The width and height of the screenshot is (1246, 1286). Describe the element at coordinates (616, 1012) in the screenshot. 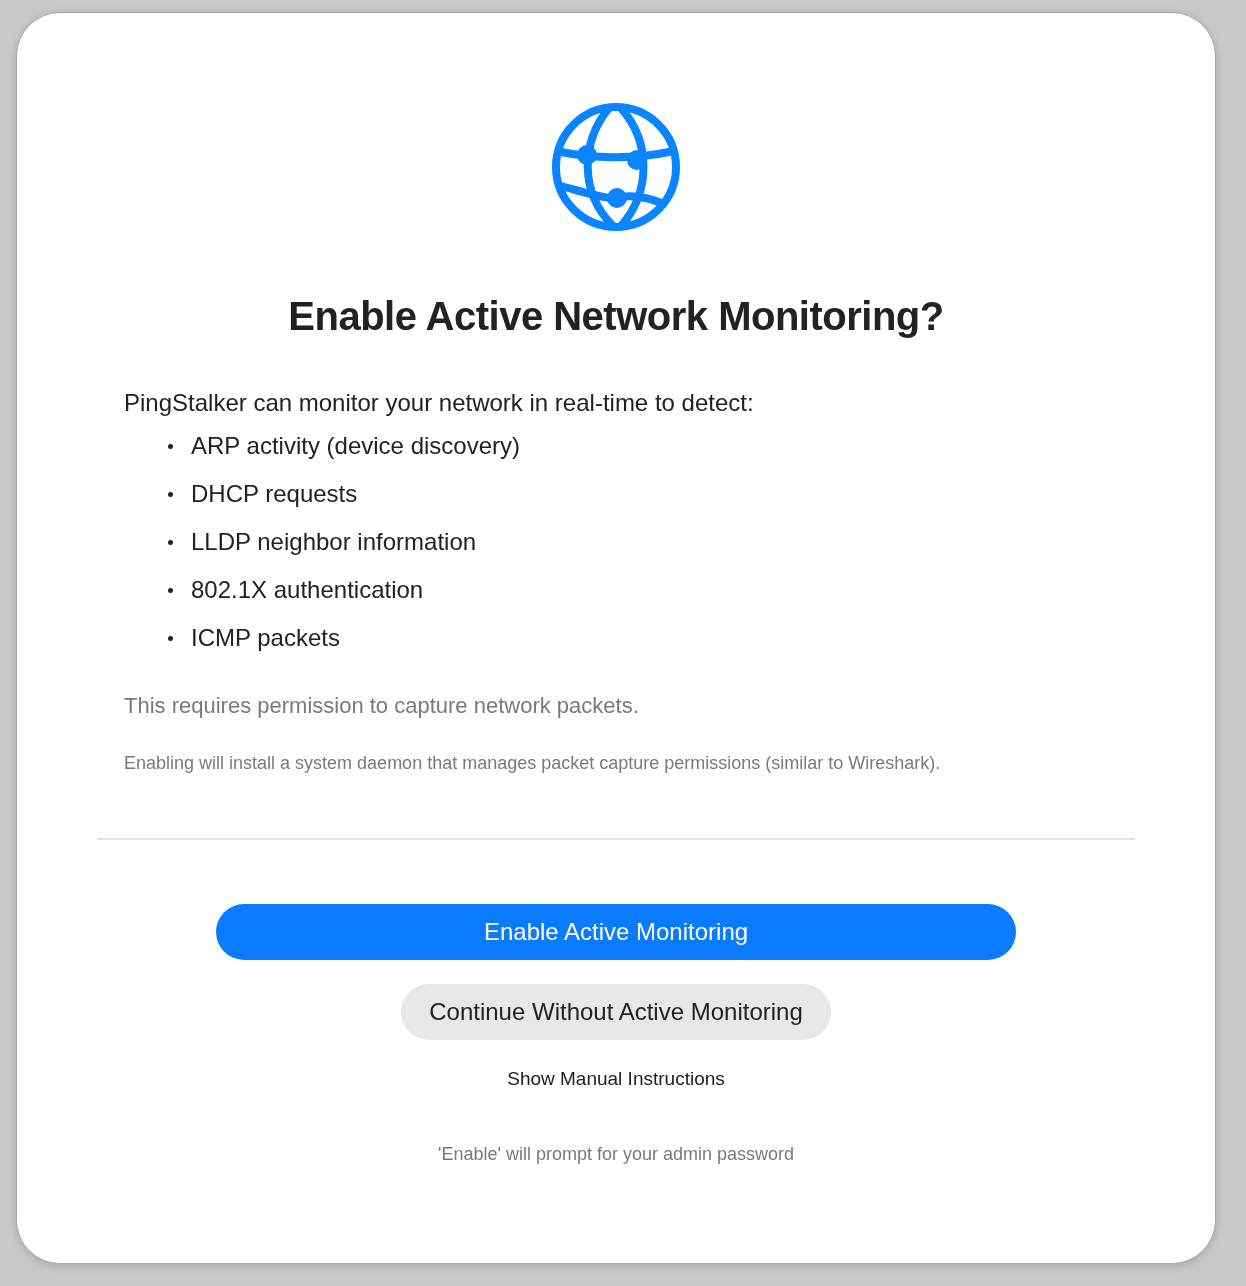

I see `continue-button: Continue Without Active Monitoring` at that location.